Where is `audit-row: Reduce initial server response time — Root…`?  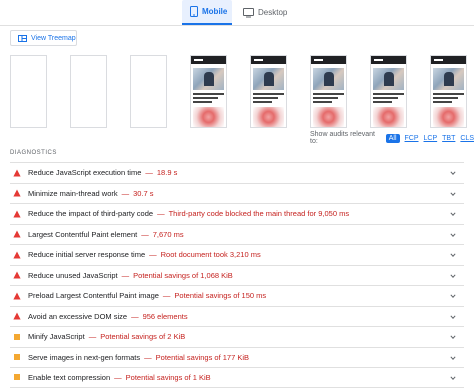 audit-row: Reduce initial server response time — Root… is located at coordinates (237, 254).